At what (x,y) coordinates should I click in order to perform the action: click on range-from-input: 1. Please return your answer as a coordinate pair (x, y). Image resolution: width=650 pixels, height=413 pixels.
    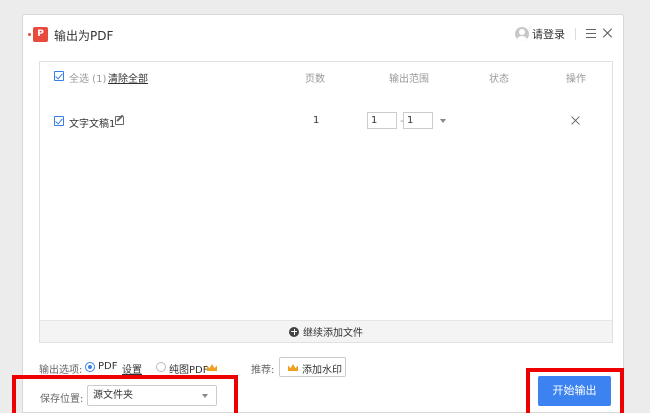
    Looking at the image, I should click on (382, 120).